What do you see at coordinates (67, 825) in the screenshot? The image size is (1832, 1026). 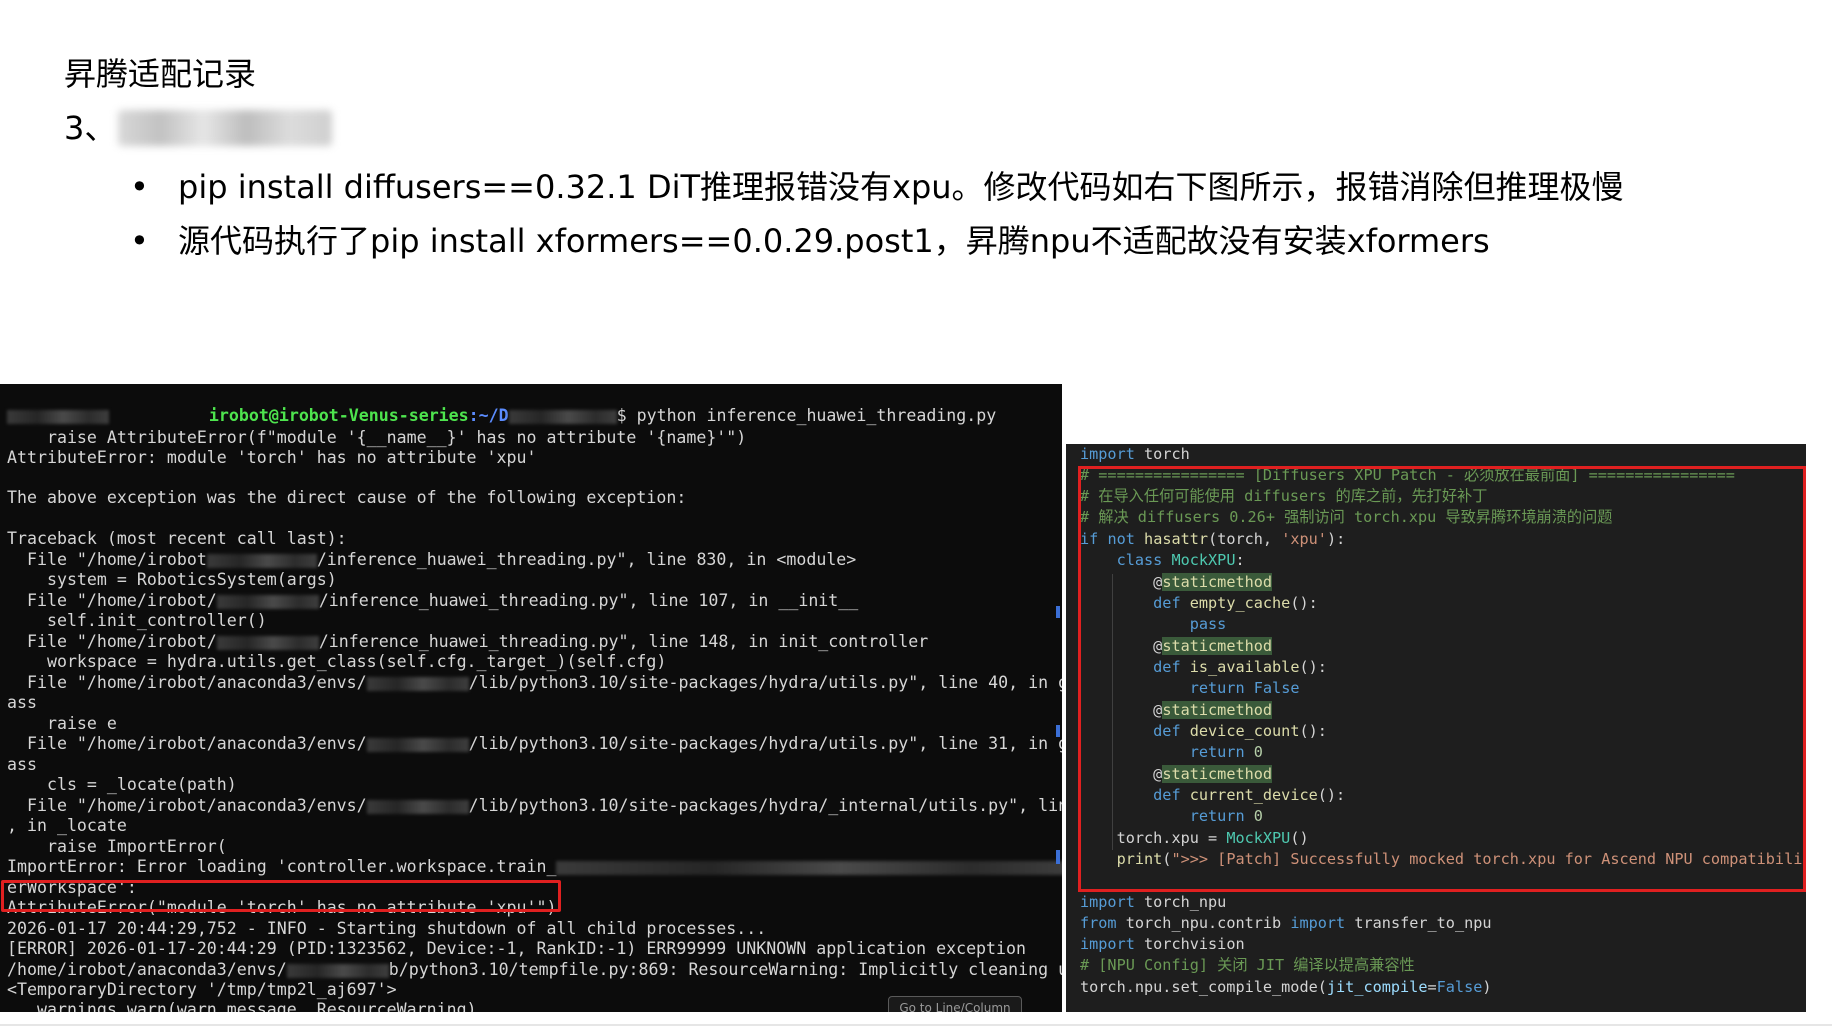 I see `terminal-line: , in _locate` at bounding box center [67, 825].